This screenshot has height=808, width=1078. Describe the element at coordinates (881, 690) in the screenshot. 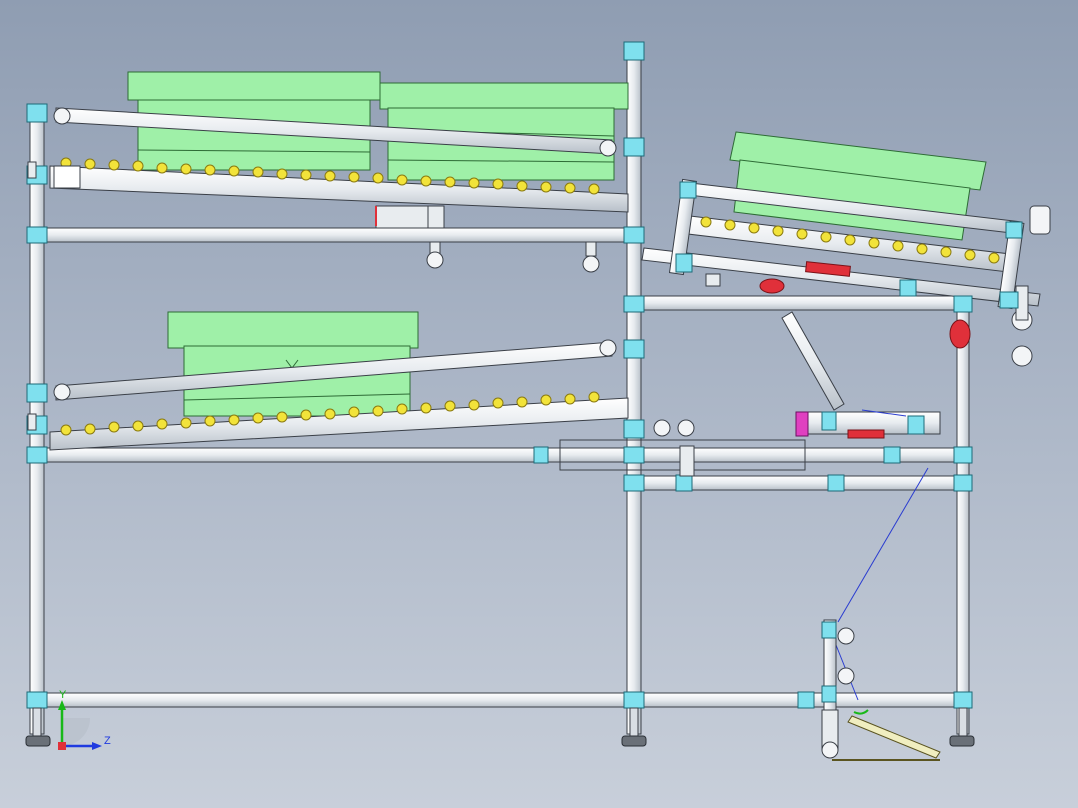

I see `foot-pedal` at that location.